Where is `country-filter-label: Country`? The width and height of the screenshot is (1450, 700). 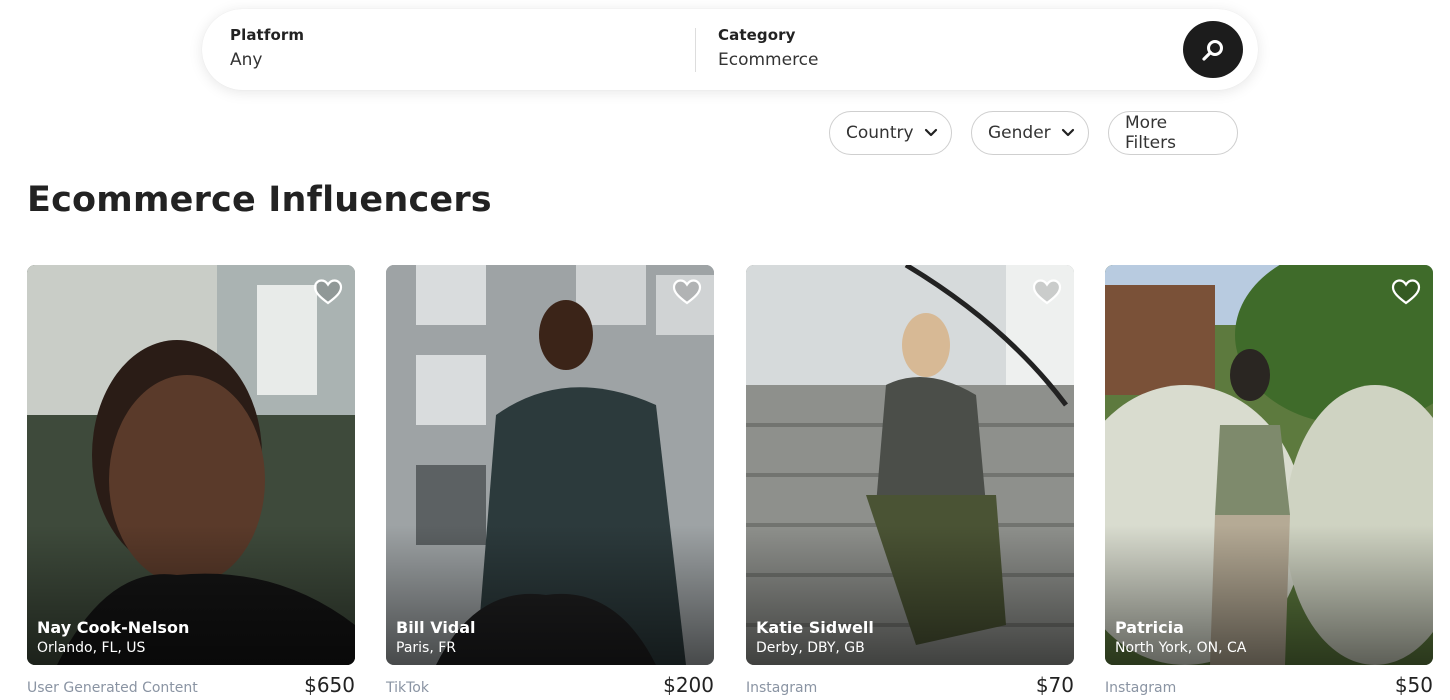 country-filter-label: Country is located at coordinates (880, 133).